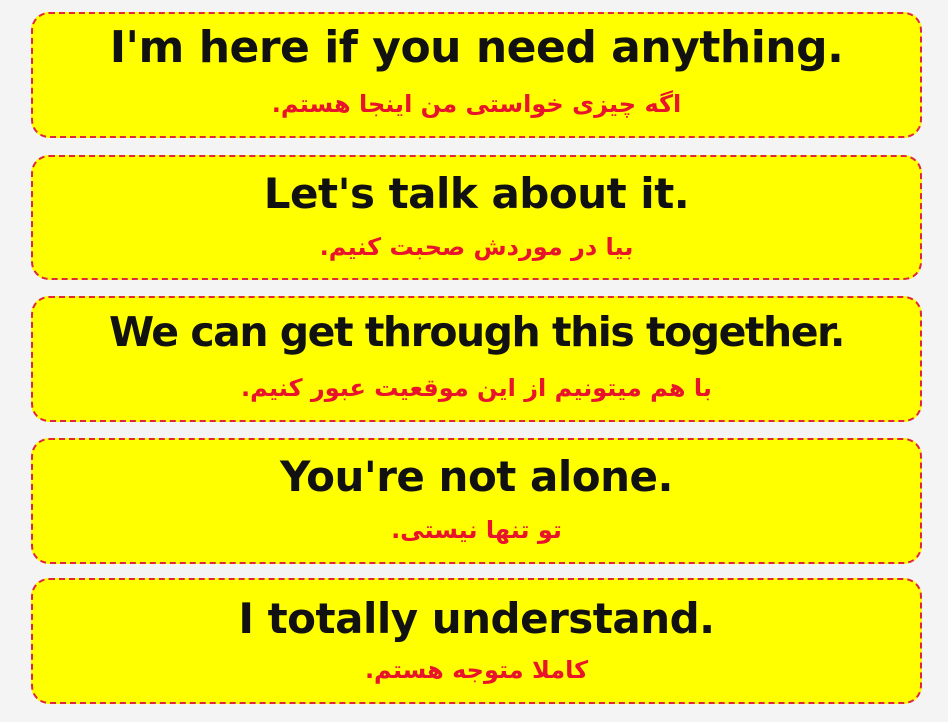 Image resolution: width=948 pixels, height=722 pixels. Describe the element at coordinates (476, 670) in the screenshot. I see `persian-translation: کاملا متوجه هستم.` at that location.